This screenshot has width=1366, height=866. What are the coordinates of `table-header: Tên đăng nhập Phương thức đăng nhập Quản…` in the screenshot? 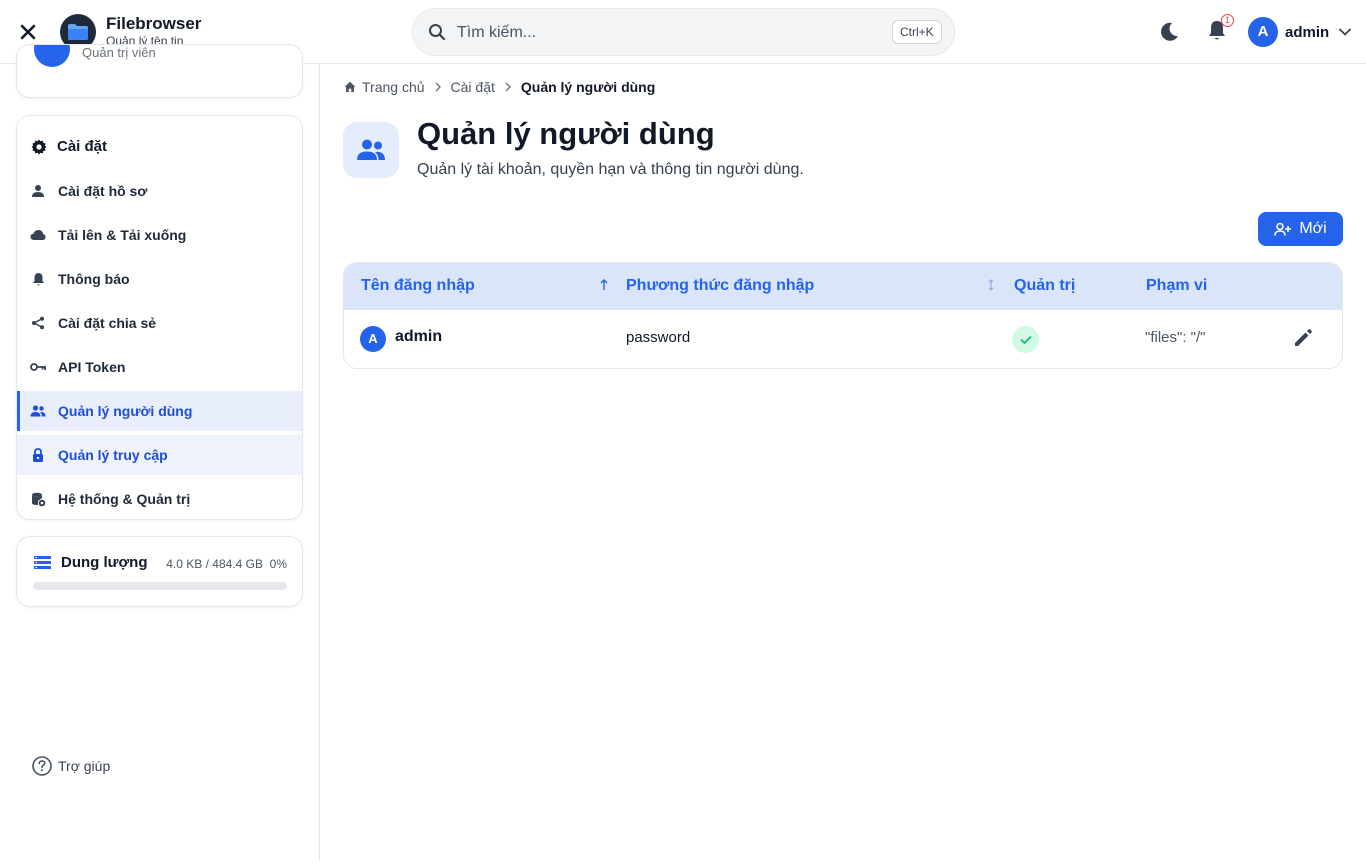 It's located at (843, 286).